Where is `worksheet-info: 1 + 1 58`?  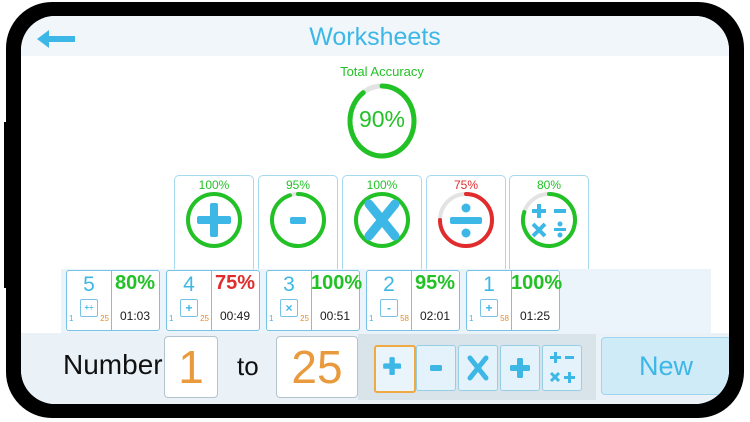
worksheet-info: 1 + 1 58 is located at coordinates (489, 300).